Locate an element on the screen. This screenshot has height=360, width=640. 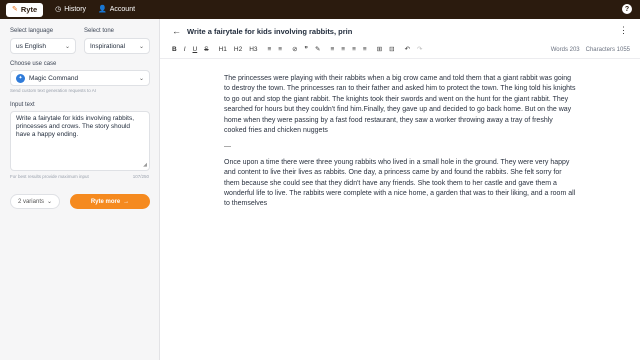
tone-value: Inspirational is located at coordinates (108, 46).